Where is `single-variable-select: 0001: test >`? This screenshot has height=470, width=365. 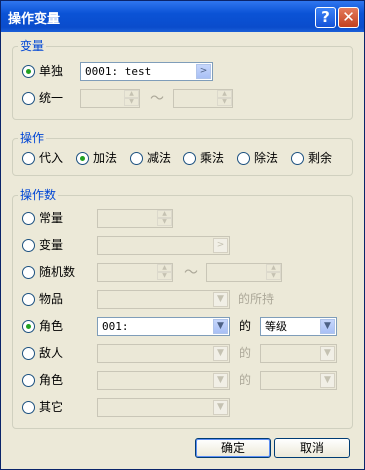
single-variable-select: 0001: test > is located at coordinates (146, 71).